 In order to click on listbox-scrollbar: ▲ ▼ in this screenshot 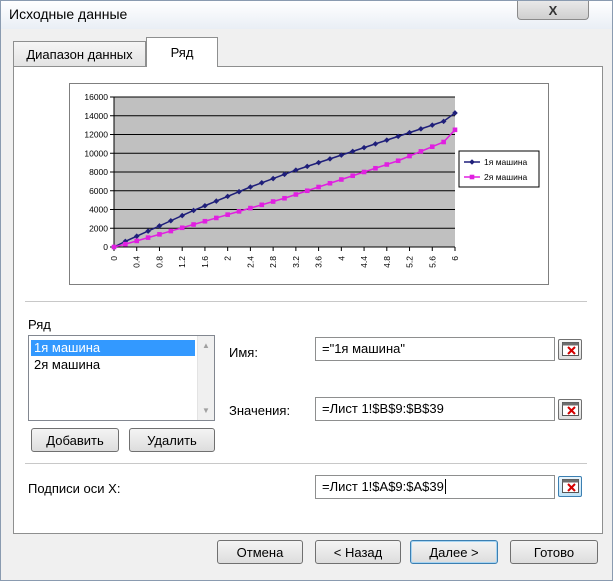, I will do `click(205, 378)`.